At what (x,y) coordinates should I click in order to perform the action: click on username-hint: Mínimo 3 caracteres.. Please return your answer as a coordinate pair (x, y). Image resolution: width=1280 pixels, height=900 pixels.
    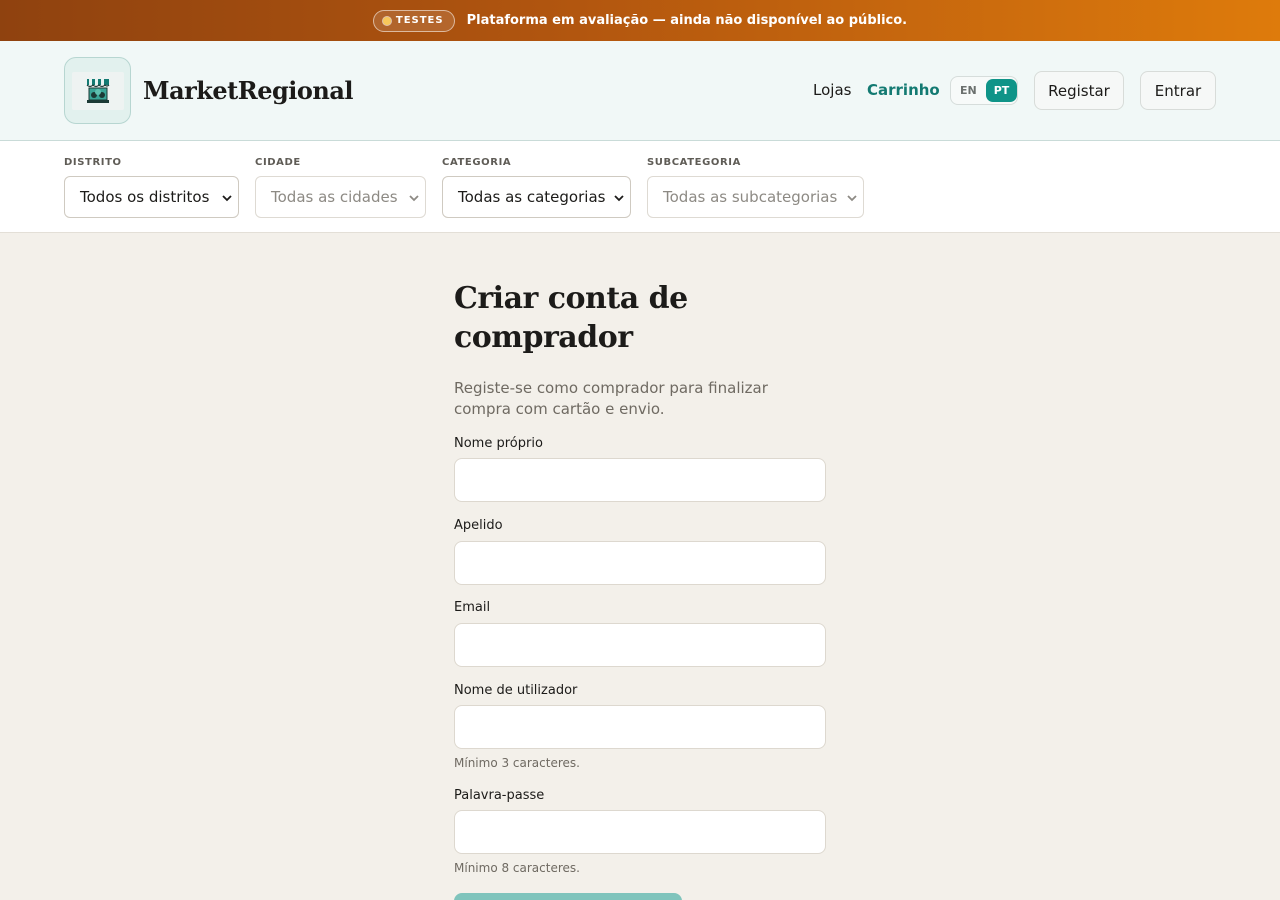
    Looking at the image, I should click on (517, 763).